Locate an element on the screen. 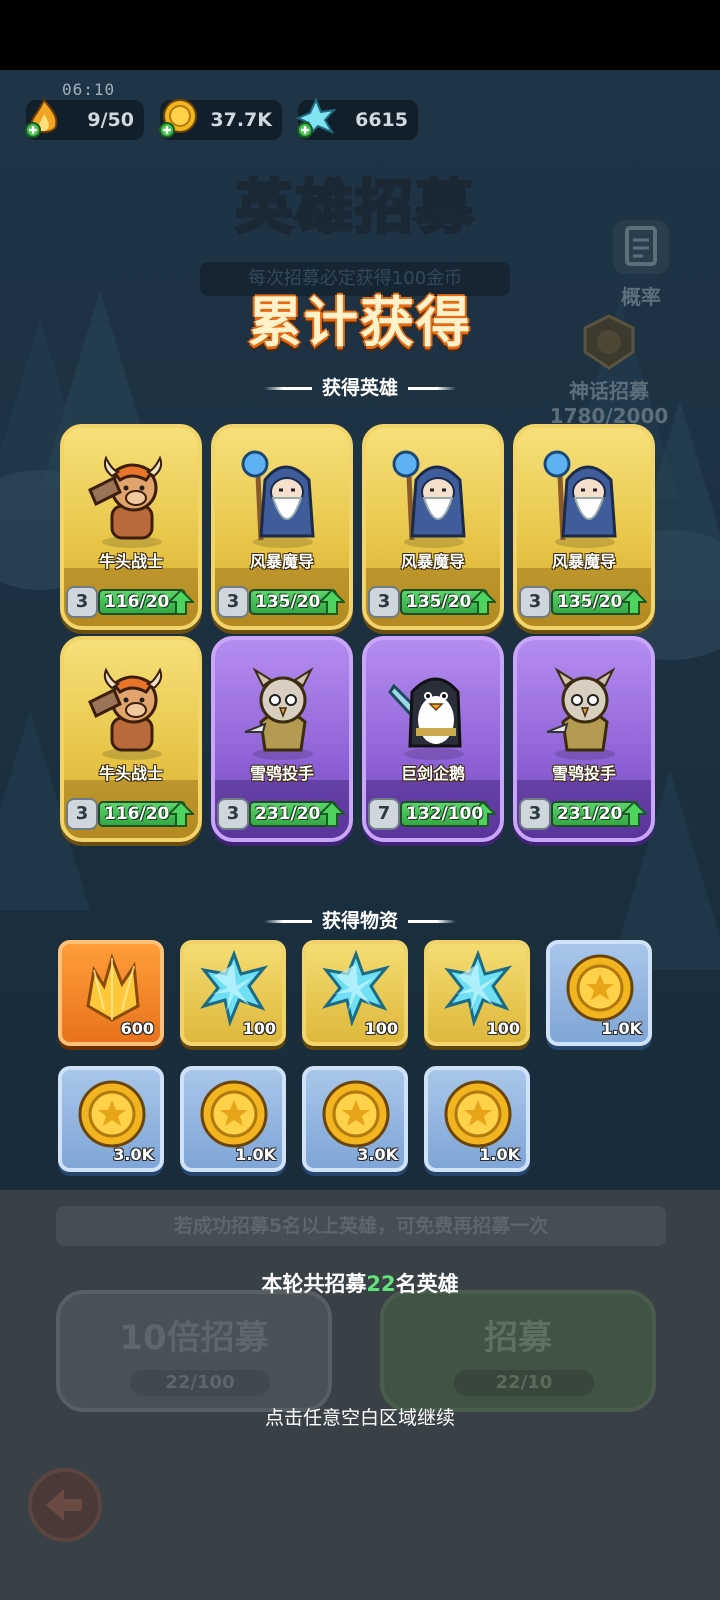 This screenshot has width=720, height=1600. greatsword-penguin-icon is located at coordinates (434, 712).